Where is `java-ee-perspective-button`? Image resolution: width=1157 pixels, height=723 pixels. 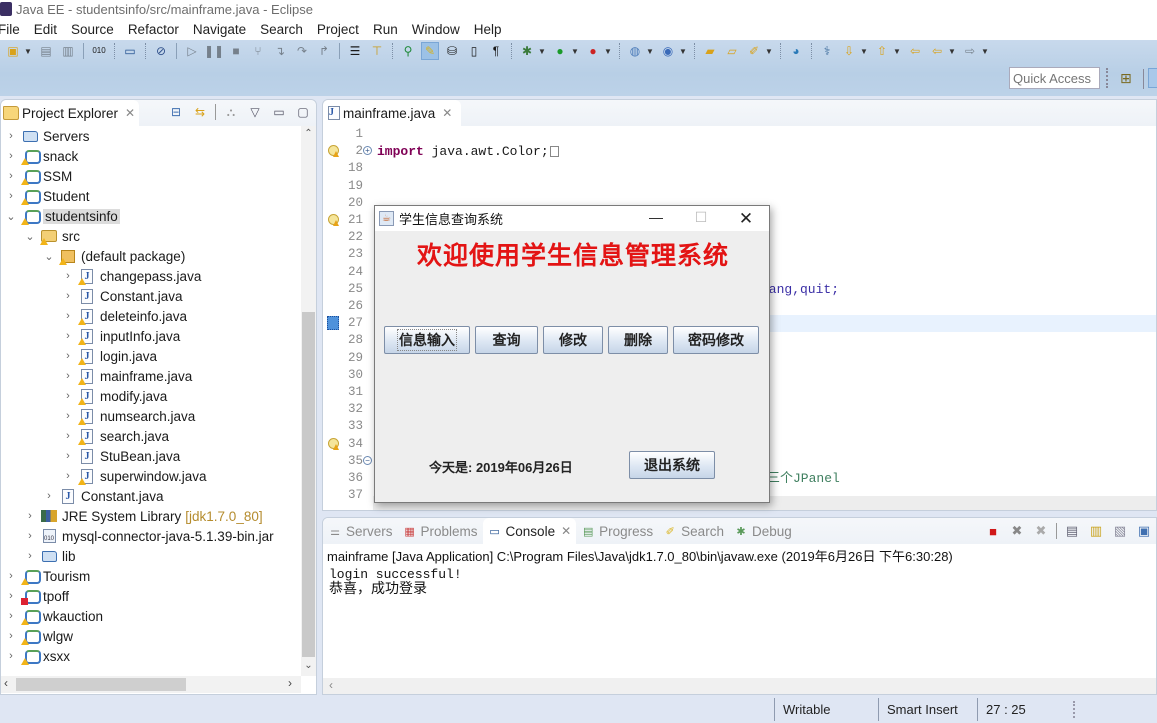 java-ee-perspective-button is located at coordinates (1152, 78).